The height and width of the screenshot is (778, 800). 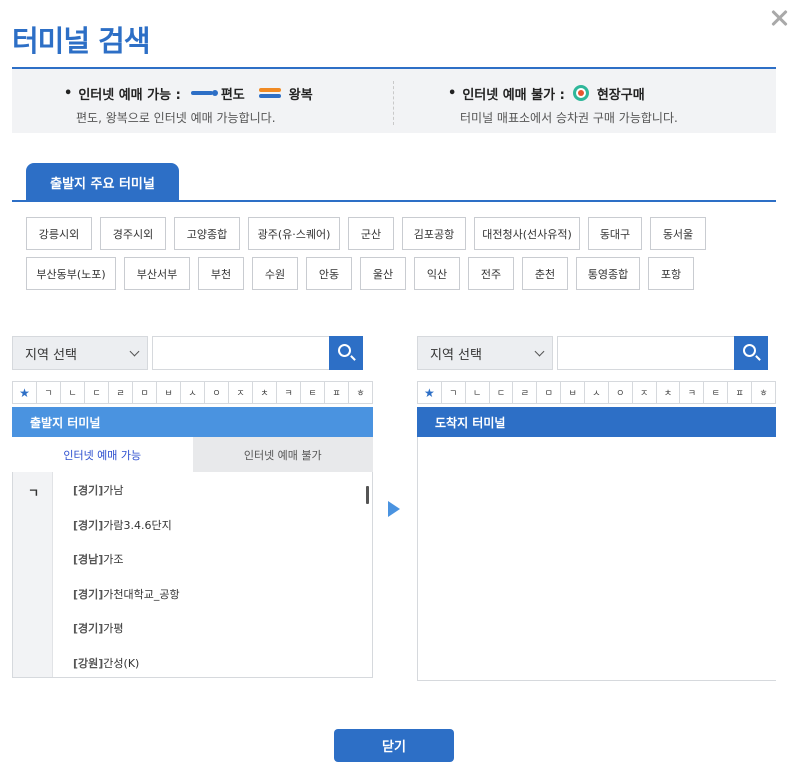 What do you see at coordinates (232, 95) in the screenshot?
I see `legend-oneway-label: 편도` at bounding box center [232, 95].